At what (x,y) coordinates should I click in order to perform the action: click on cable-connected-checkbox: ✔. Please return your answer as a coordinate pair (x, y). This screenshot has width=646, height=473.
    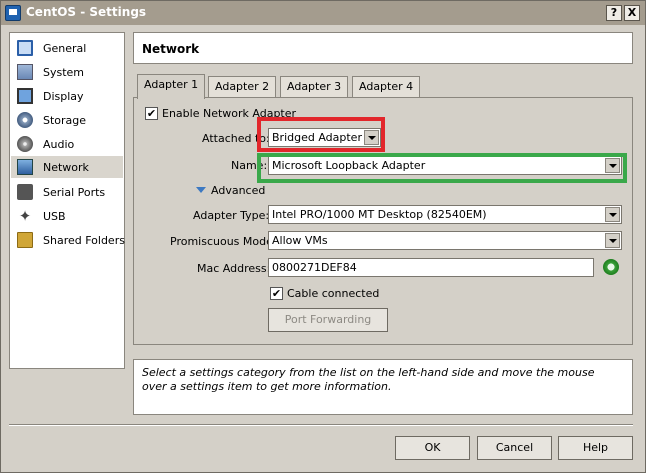
    Looking at the image, I should click on (276, 293).